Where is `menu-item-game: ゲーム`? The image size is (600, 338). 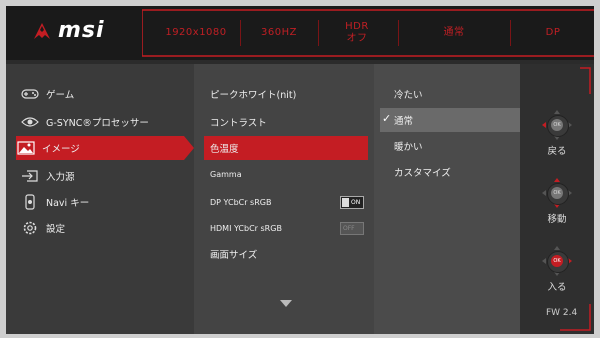 menu-item-game: ゲーム is located at coordinates (106, 94).